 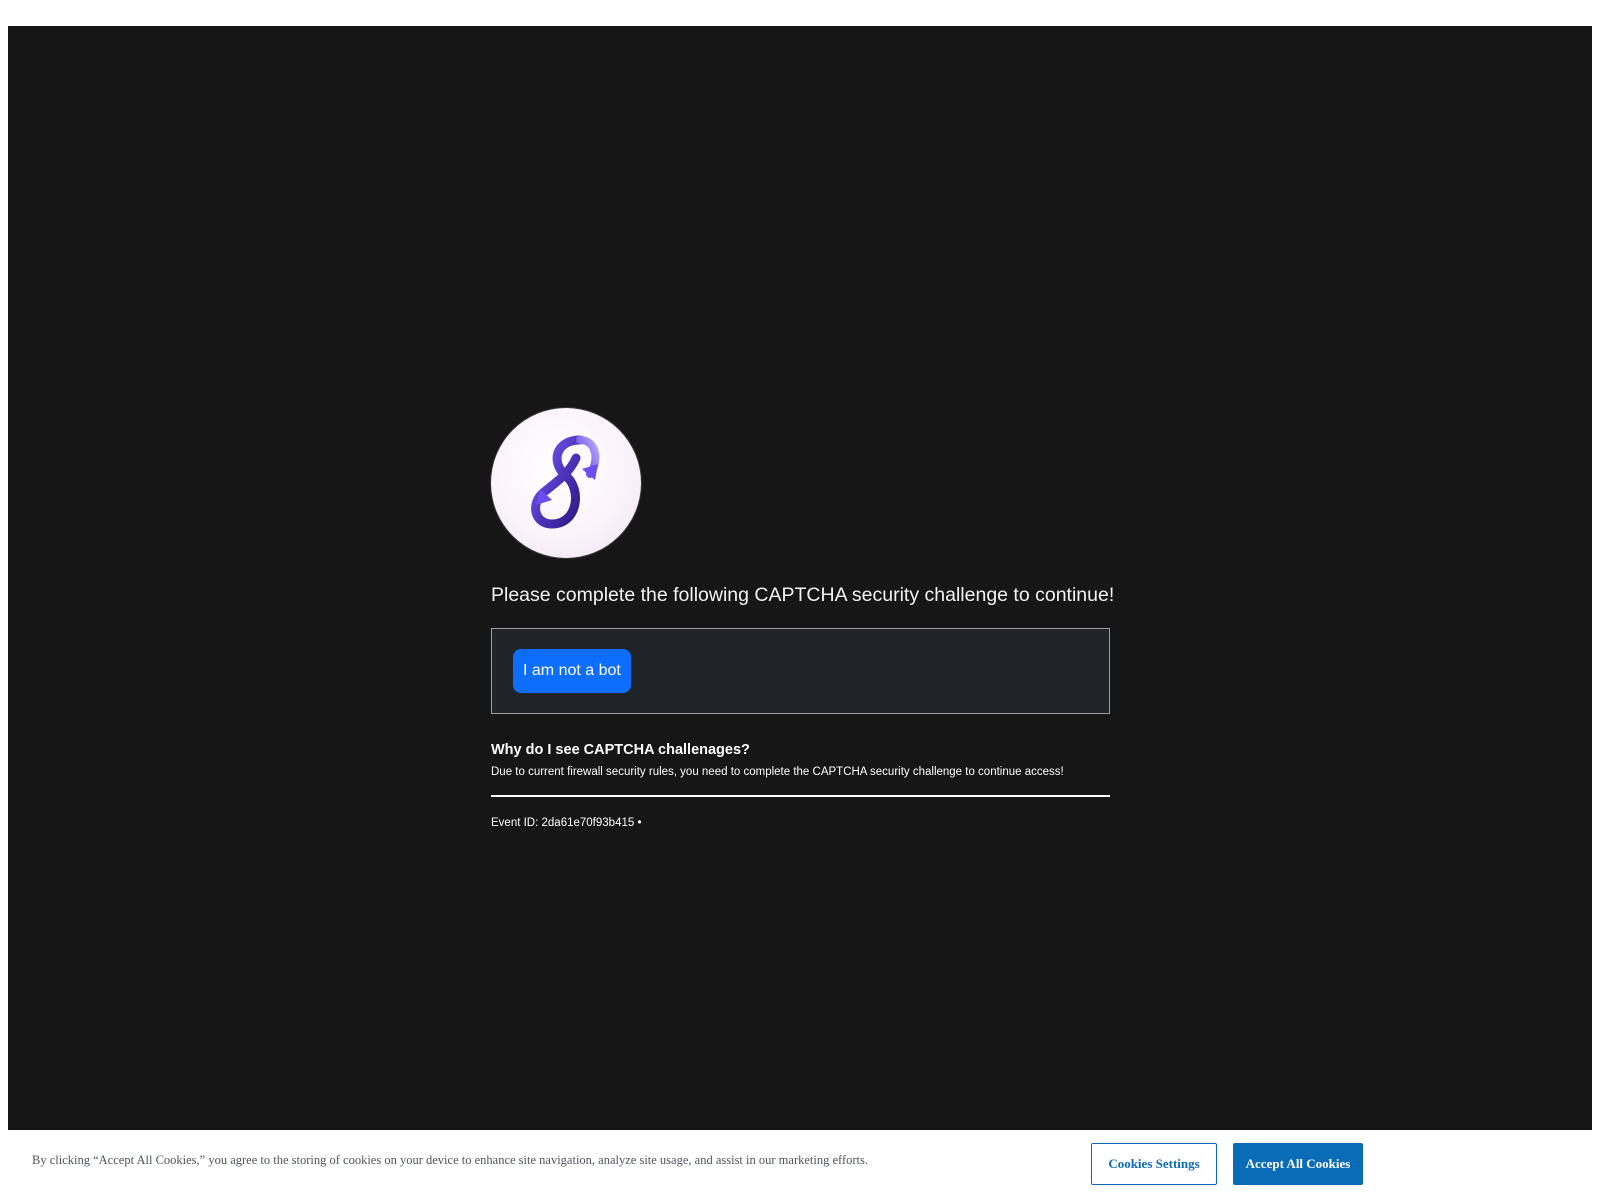 What do you see at coordinates (800, 796) in the screenshot?
I see `section-divider` at bounding box center [800, 796].